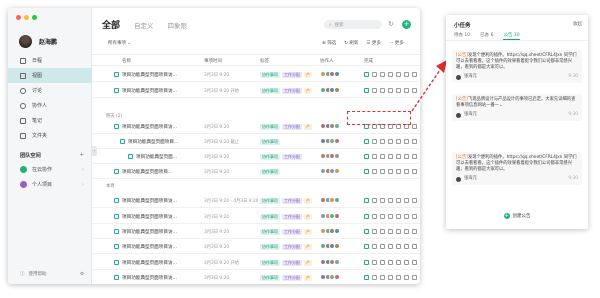  What do you see at coordinates (351, 43) in the screenshot?
I see `refresh-button: ↻ 刷新` at bounding box center [351, 43].